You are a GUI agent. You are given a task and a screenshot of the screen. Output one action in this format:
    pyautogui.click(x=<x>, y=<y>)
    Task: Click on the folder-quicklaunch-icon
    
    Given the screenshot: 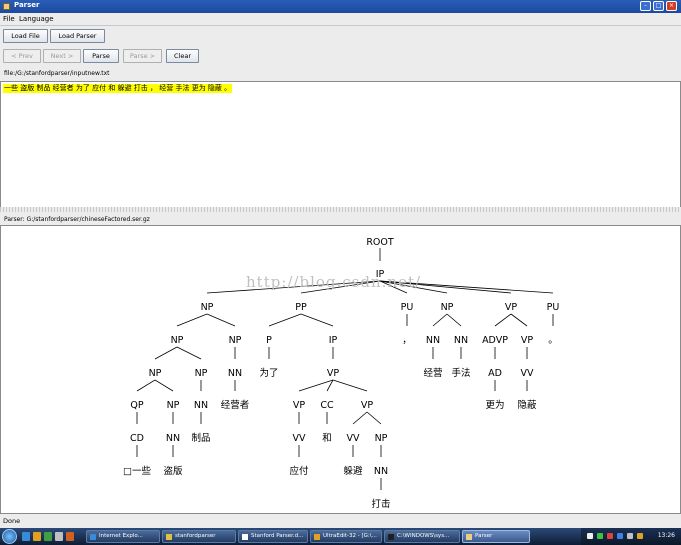 What is the action you would take?
    pyautogui.click(x=37, y=536)
    